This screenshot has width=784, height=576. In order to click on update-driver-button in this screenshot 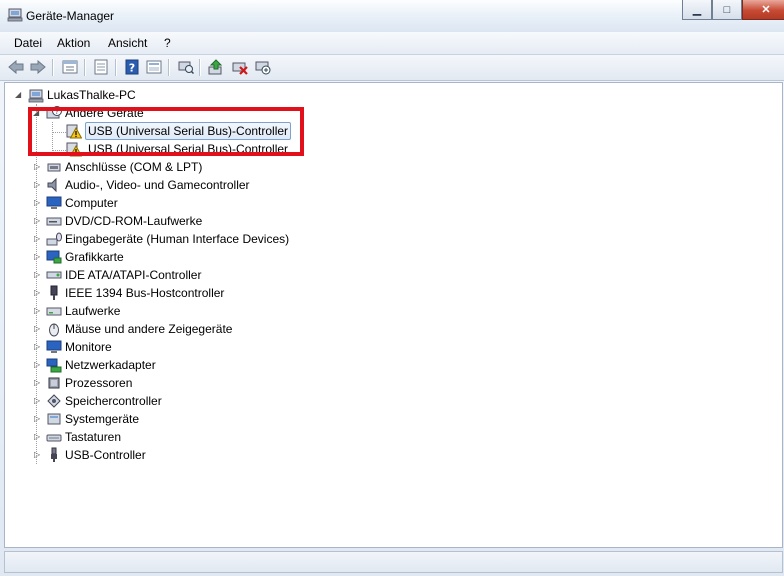, I will do `click(216, 67)`.